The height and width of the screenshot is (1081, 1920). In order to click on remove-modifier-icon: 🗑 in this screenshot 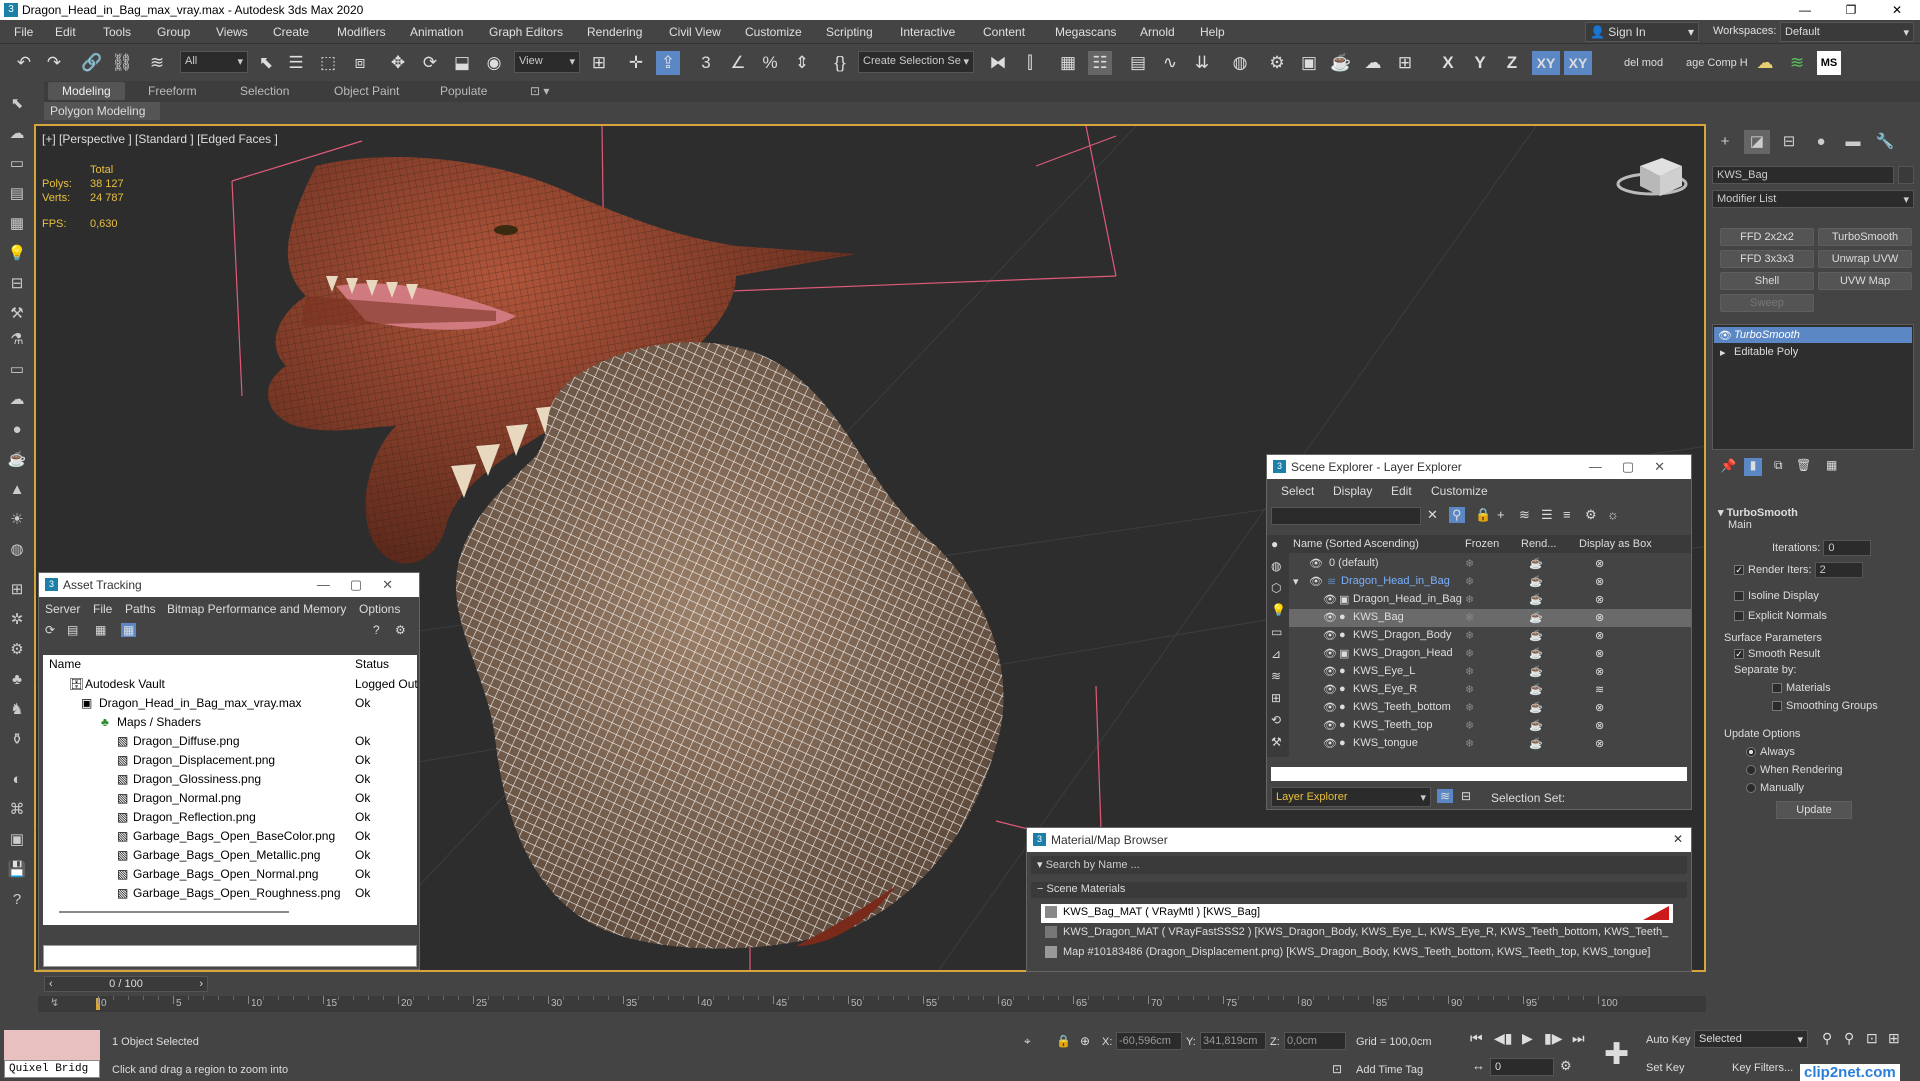, I will do `click(1803, 465)`.